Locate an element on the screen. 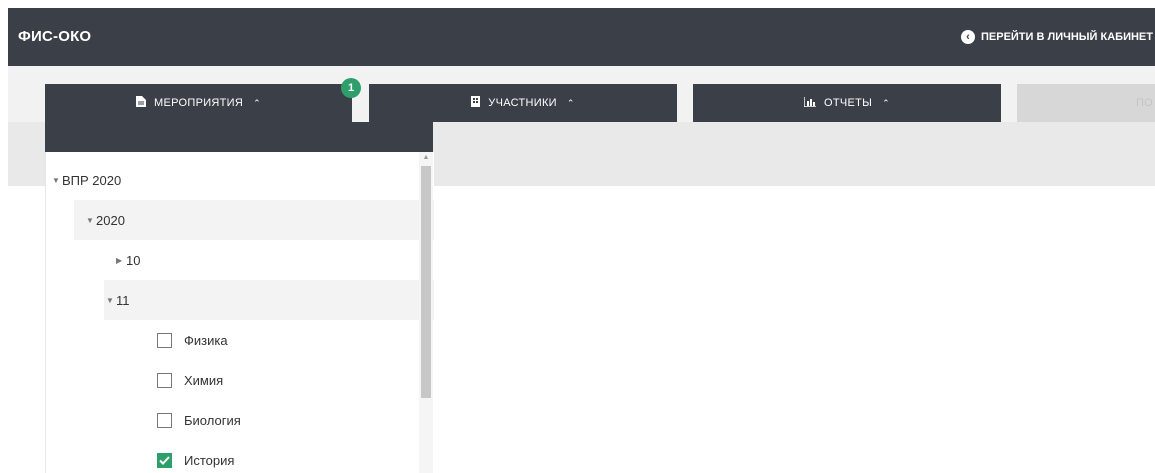 This screenshot has width=1155, height=473. top-bar: ФИС-ОКО ‹ ПЕРЕЙТИ В ЛИЧНЫЙ КАБИНЕТ is located at coordinates (581, 37).